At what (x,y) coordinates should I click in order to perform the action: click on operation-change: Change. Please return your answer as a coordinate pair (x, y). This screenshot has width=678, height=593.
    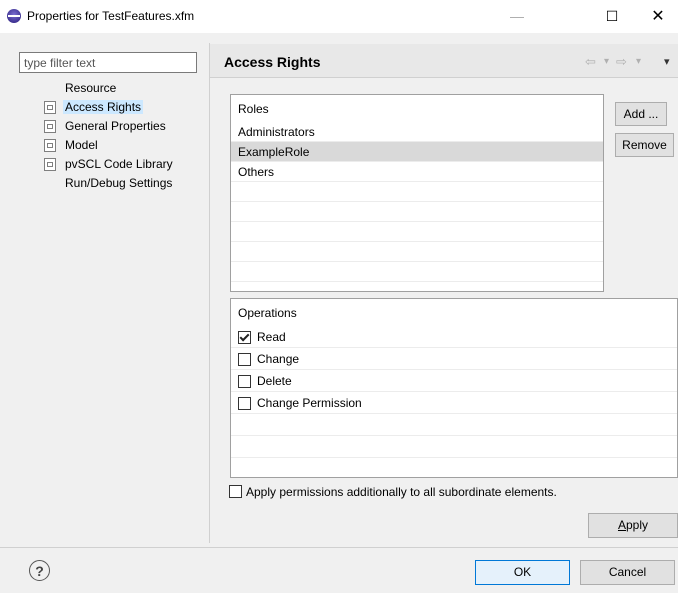
    Looking at the image, I should click on (454, 359).